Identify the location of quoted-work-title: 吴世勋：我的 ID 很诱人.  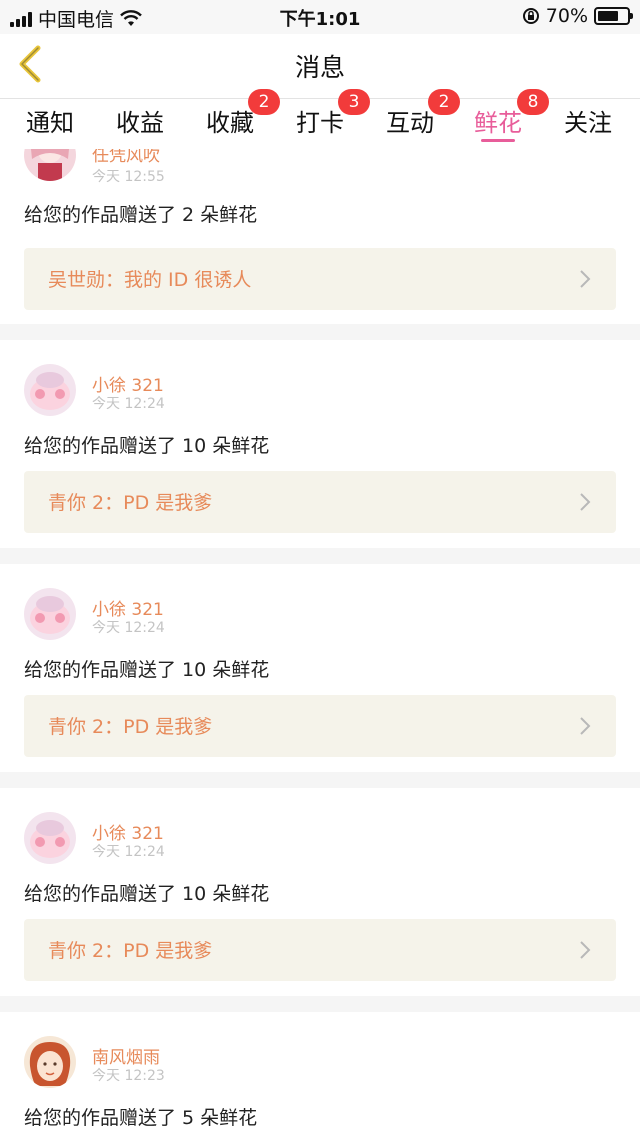
(150, 280).